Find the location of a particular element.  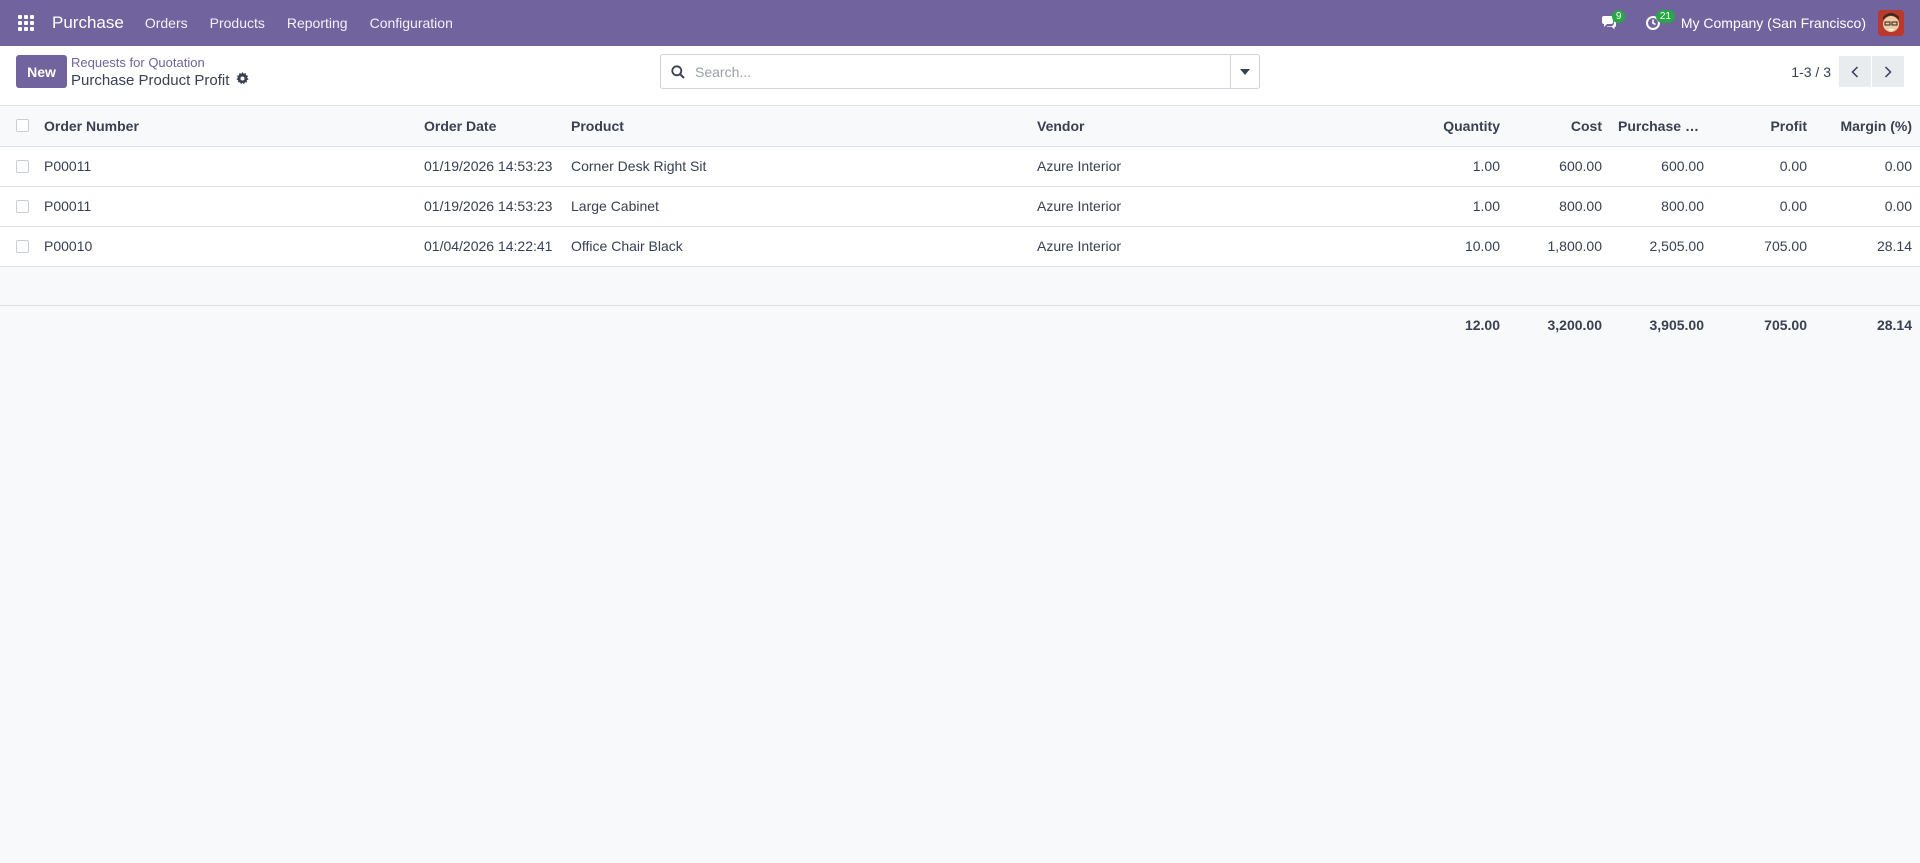

cell-purchase-price: 2,505.00 is located at coordinates (1661, 246).